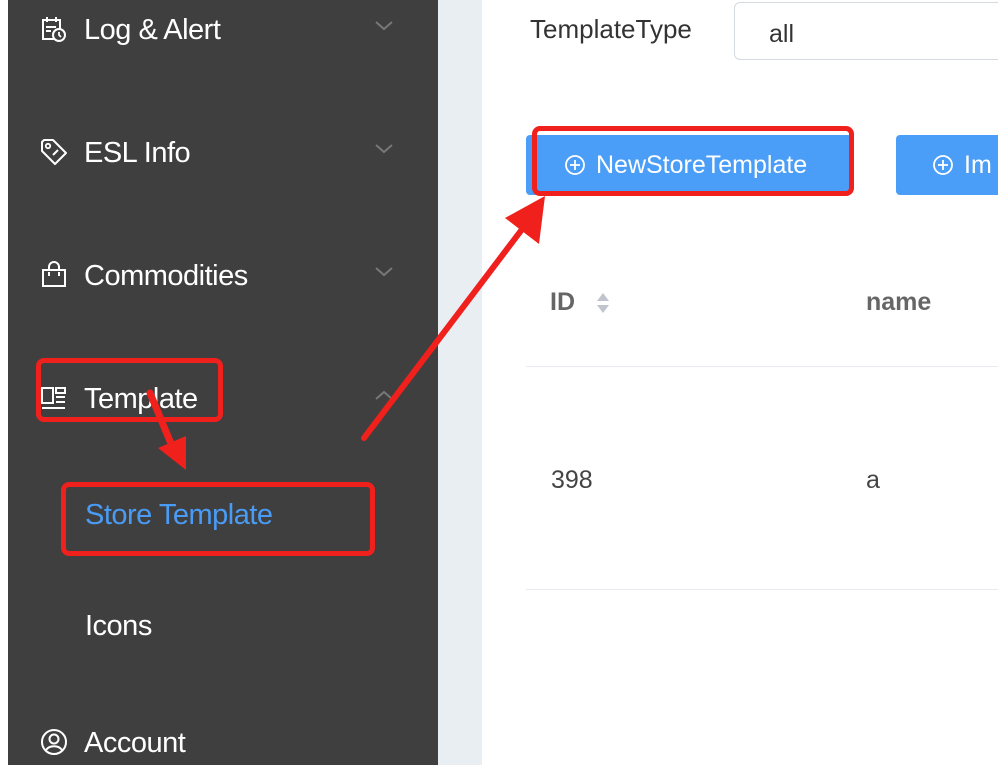  What do you see at coordinates (118, 626) in the screenshot?
I see `sidebar-subitem-icons: Icons` at bounding box center [118, 626].